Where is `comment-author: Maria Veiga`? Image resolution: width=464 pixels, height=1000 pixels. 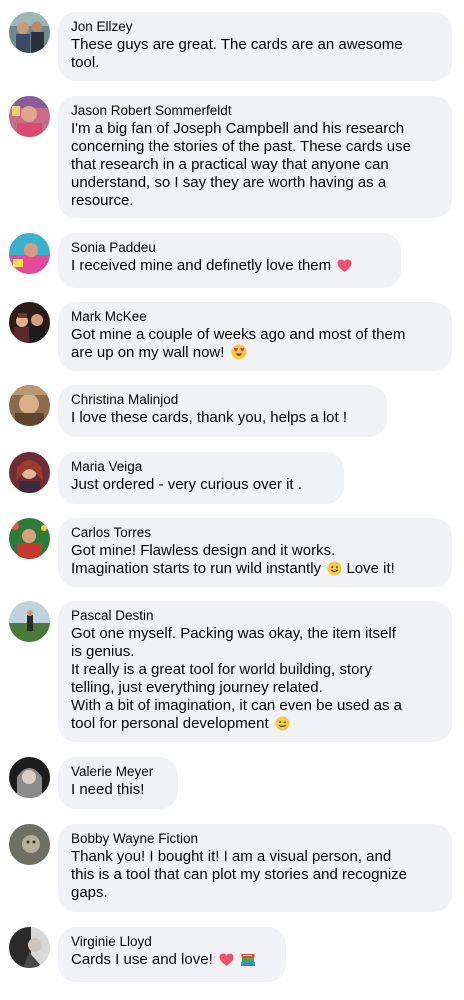 comment-author: Maria Veiga is located at coordinates (201, 466).